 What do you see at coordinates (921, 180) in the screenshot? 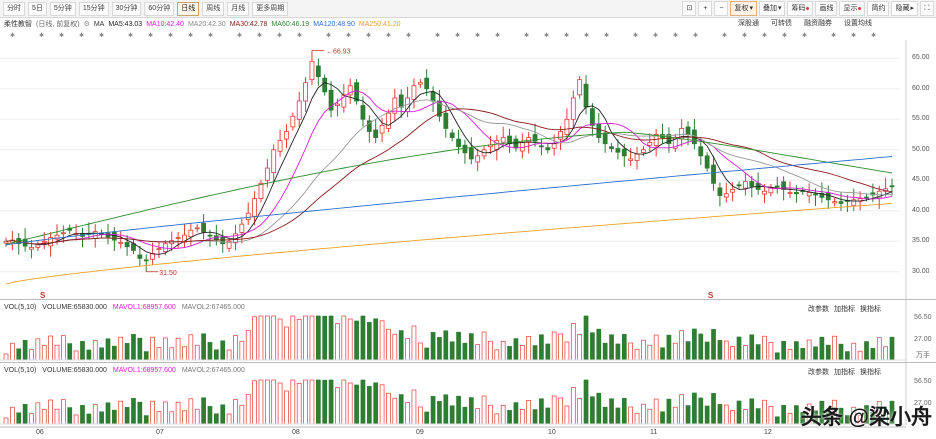
I see `price-tick-4: 45.00` at bounding box center [921, 180].